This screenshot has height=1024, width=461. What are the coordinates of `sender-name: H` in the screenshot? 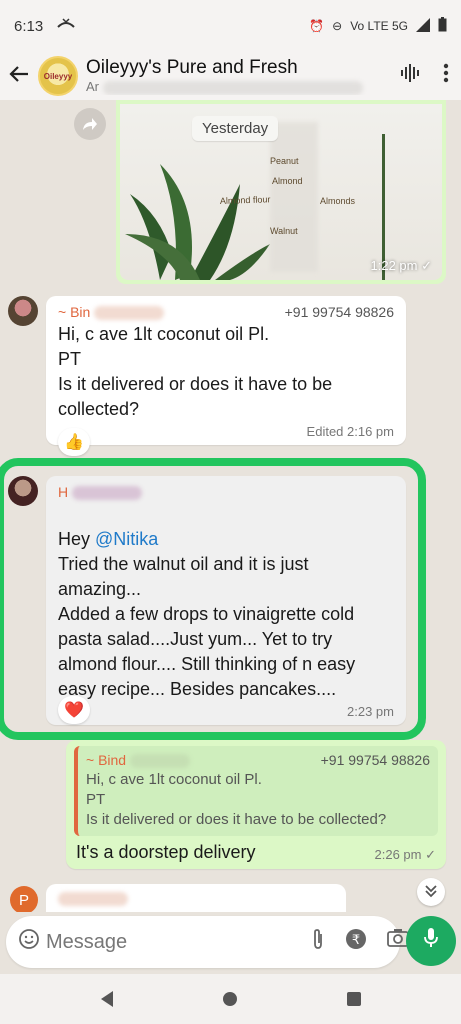 It's located at (100, 492).